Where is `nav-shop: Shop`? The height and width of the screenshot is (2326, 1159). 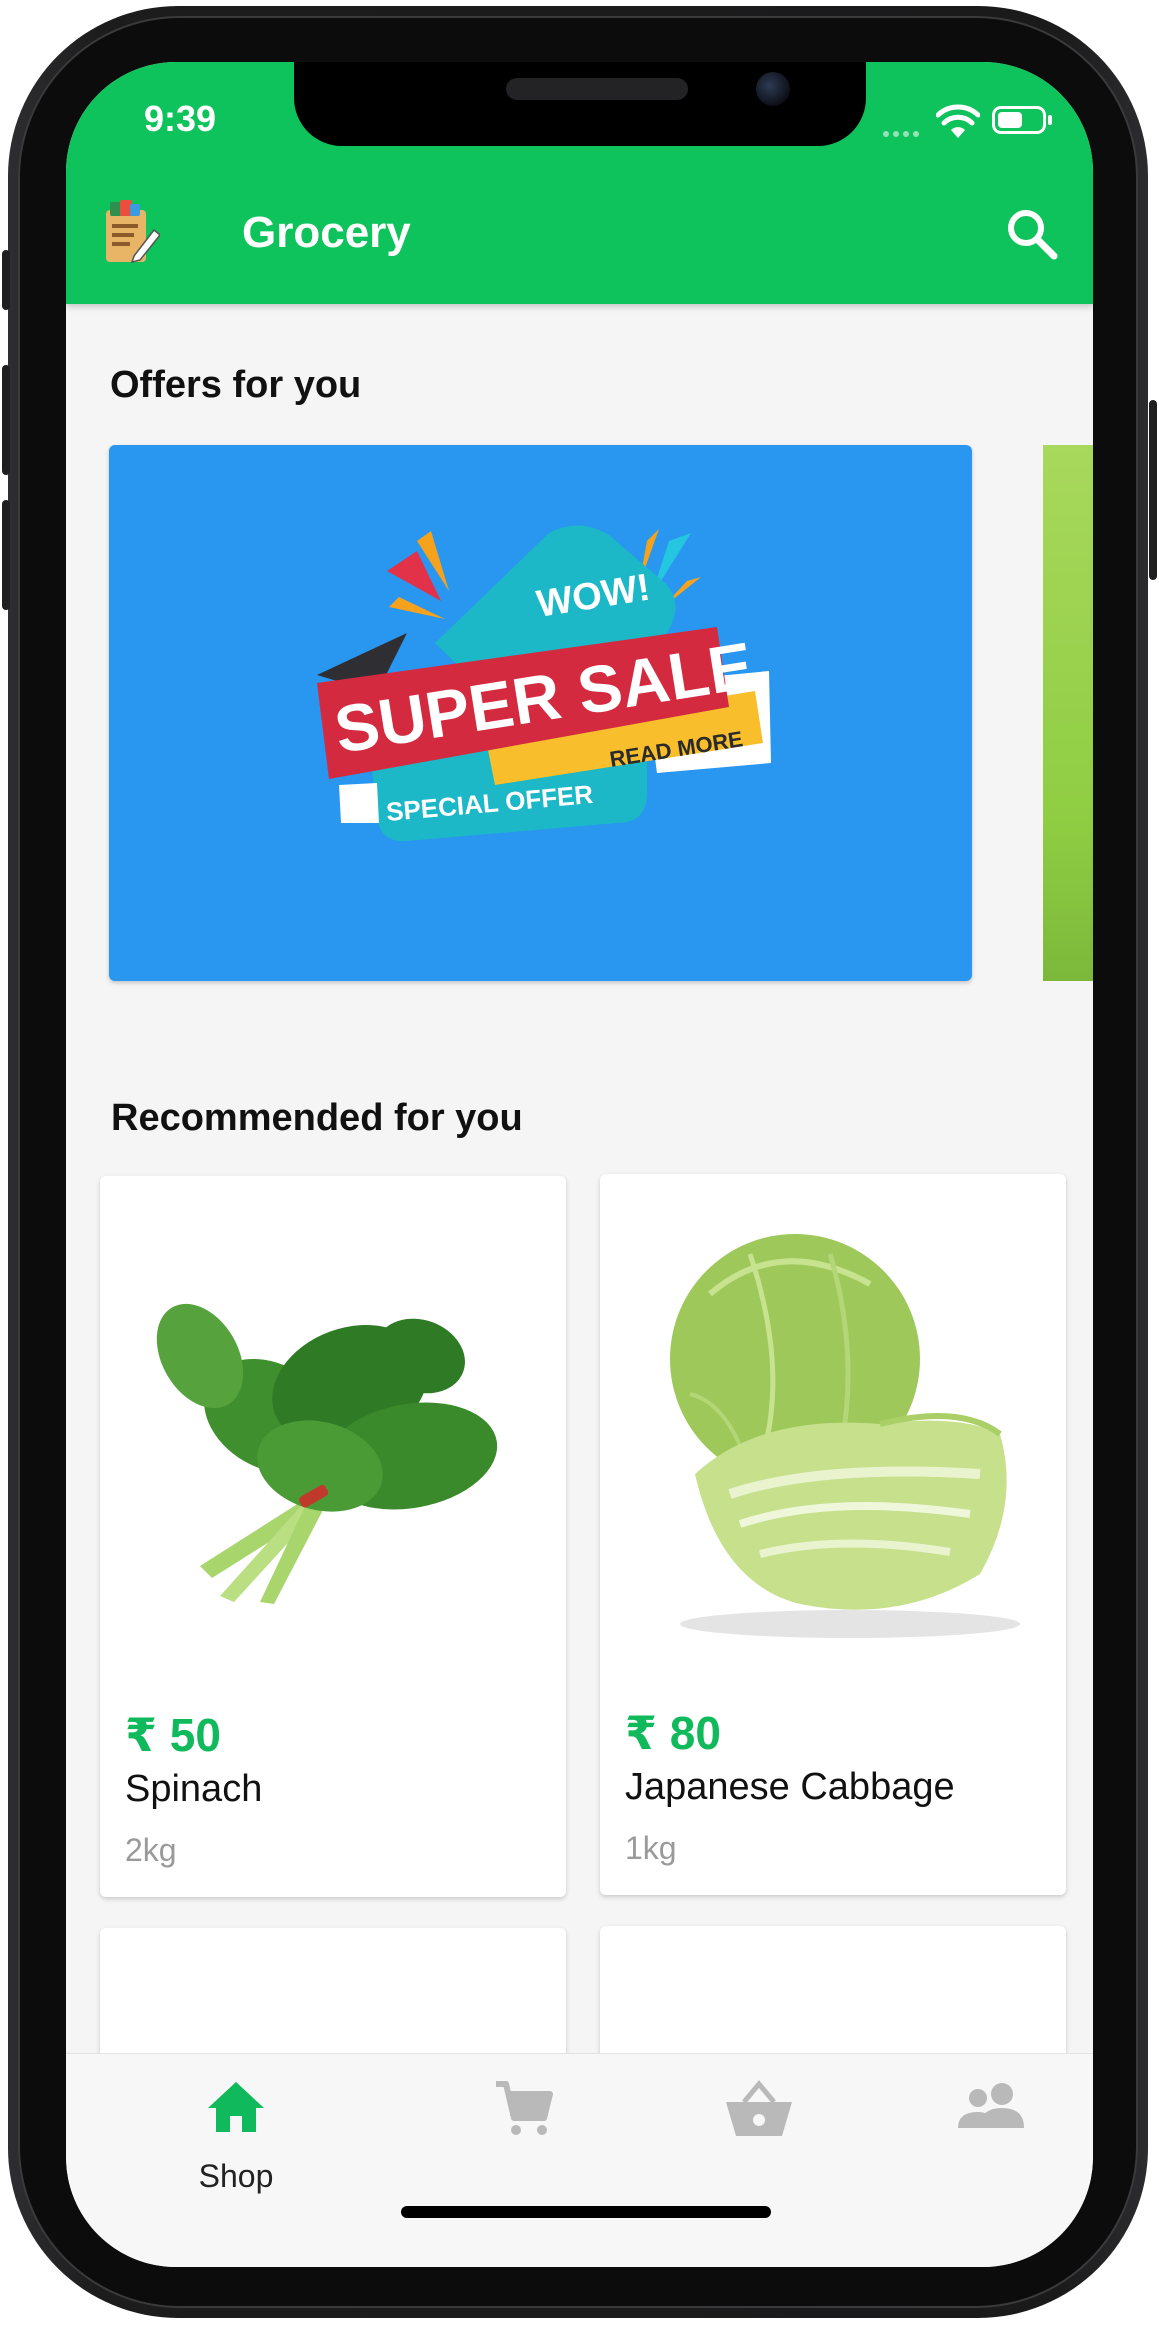 nav-shop: Shop is located at coordinates (236, 2140).